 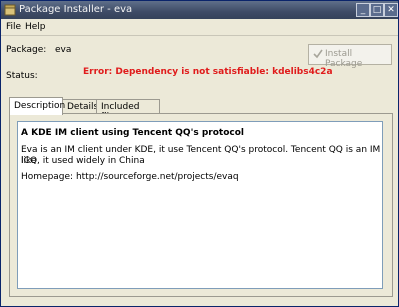 What do you see at coordinates (13, 27) in the screenshot?
I see `menu-file: File` at bounding box center [13, 27].